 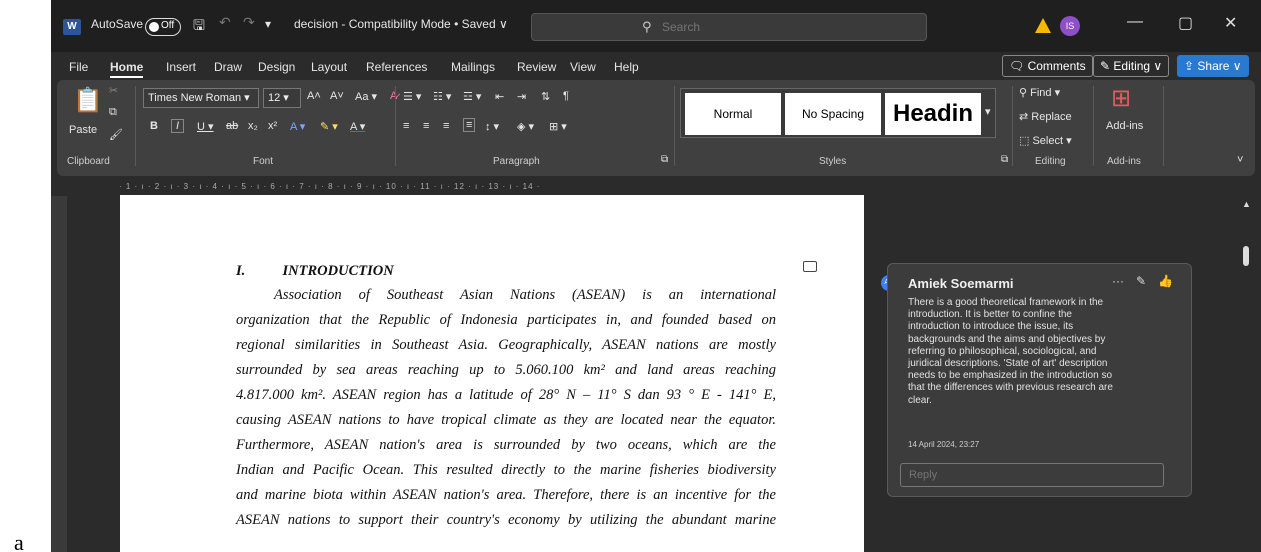 I want to click on show-marks-icon: ¶, so click(x=566, y=96).